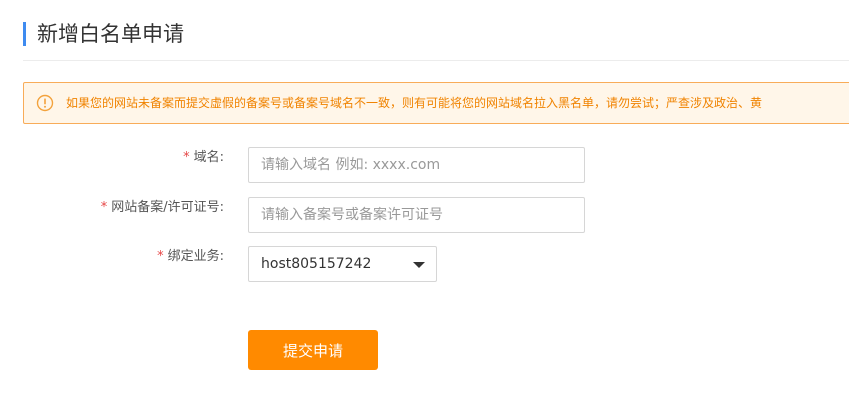  What do you see at coordinates (167, 207) in the screenshot?
I see `icp-label-text: 网站备案/许可证号:` at bounding box center [167, 207].